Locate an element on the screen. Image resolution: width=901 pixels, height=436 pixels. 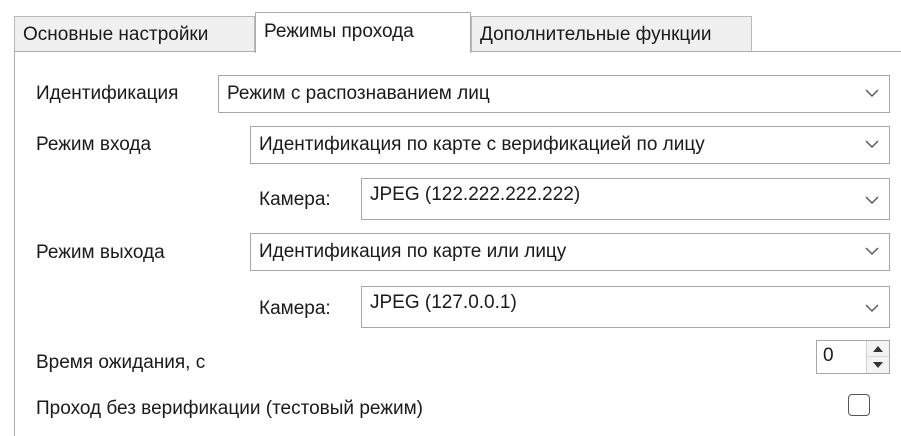
wait-time-stepper: 0 is located at coordinates (853, 357).